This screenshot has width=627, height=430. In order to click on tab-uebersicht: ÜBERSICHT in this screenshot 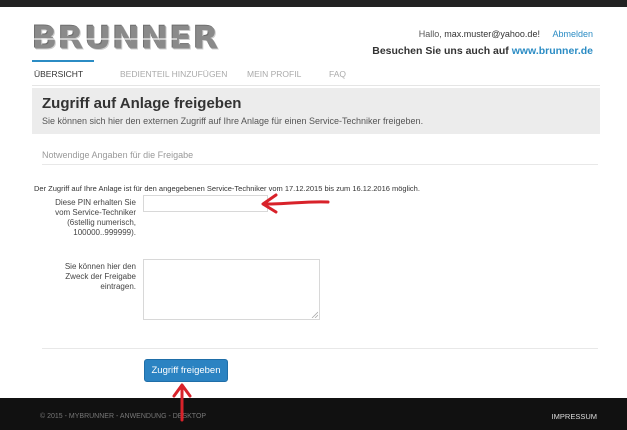, I will do `click(58, 74)`.